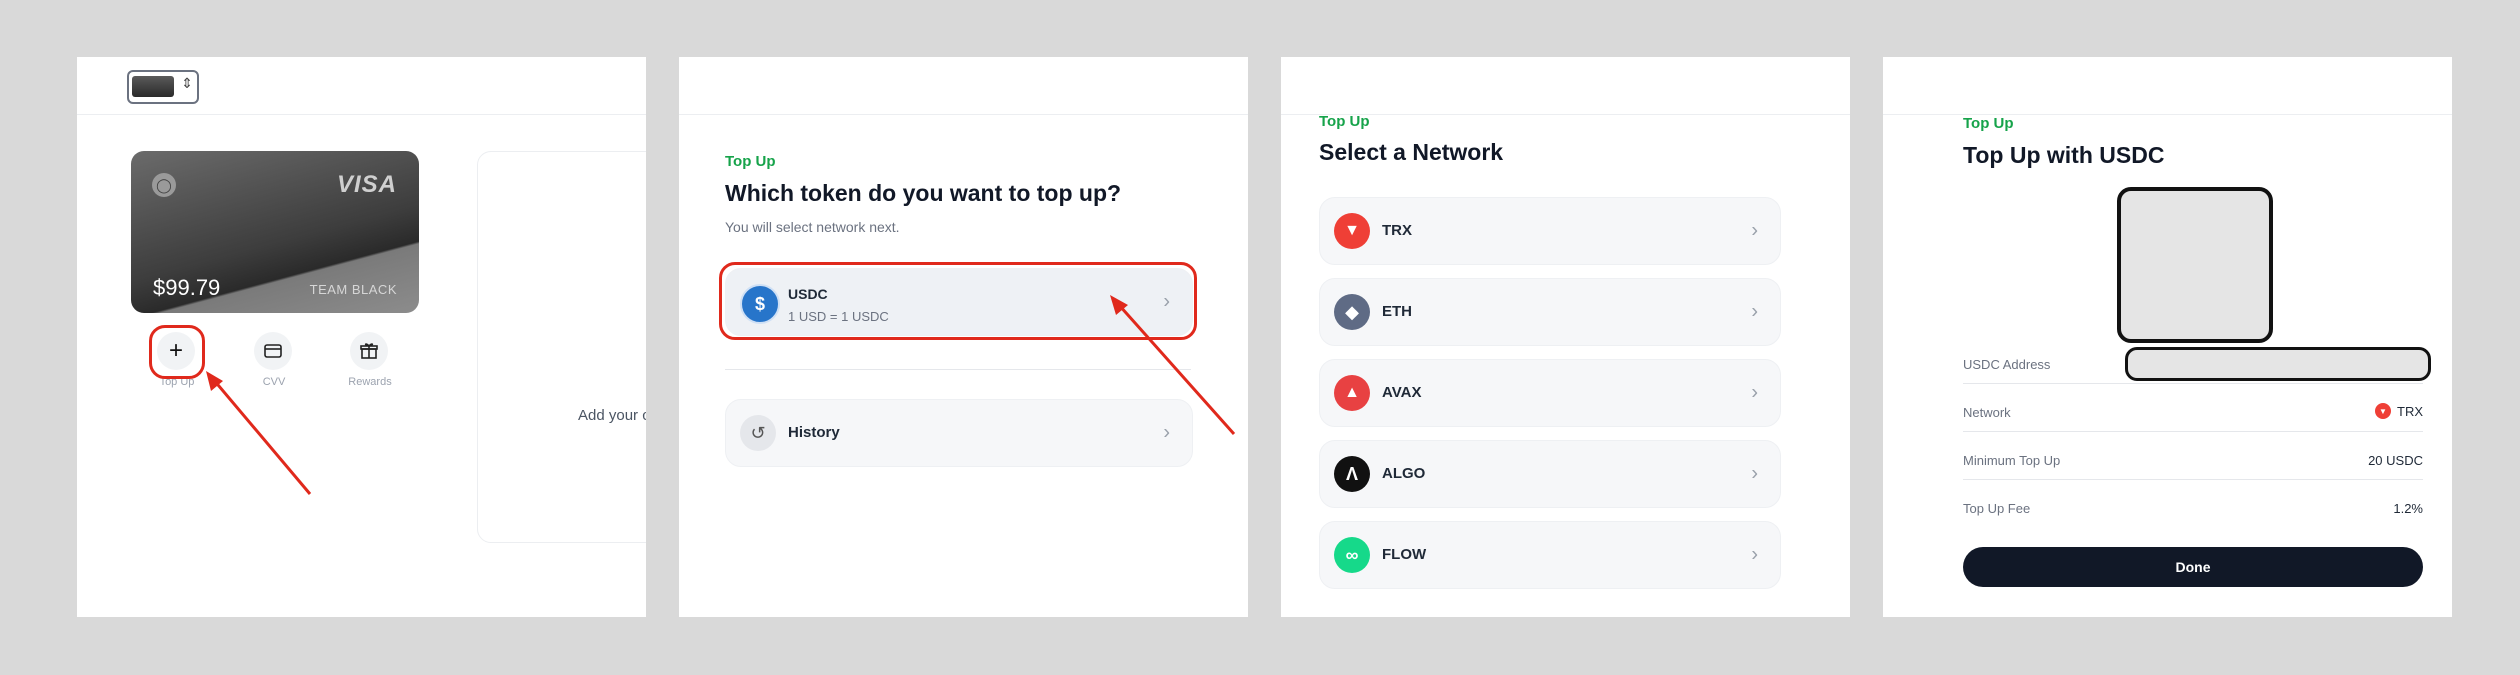  I want to click on network-option-eth: ◆ ETH ›, so click(1550, 312).